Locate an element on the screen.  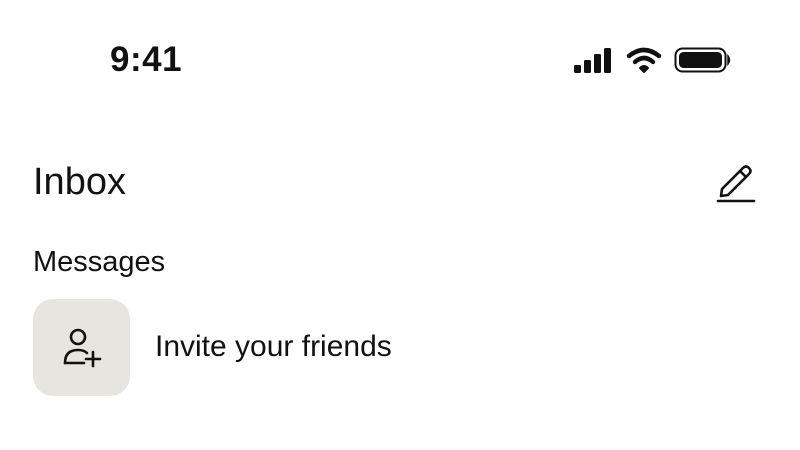
add-person-icon is located at coordinates (82, 348).